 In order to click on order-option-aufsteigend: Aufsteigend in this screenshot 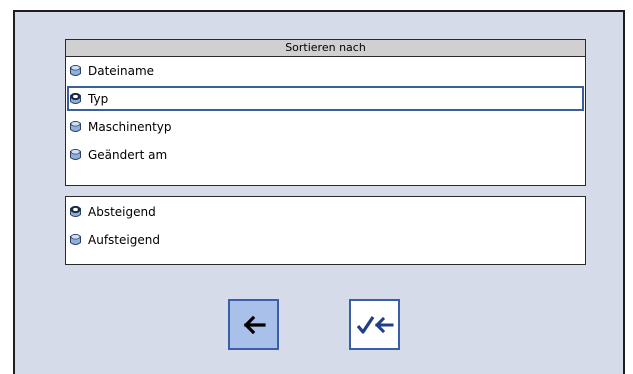, I will do `click(325, 239)`.